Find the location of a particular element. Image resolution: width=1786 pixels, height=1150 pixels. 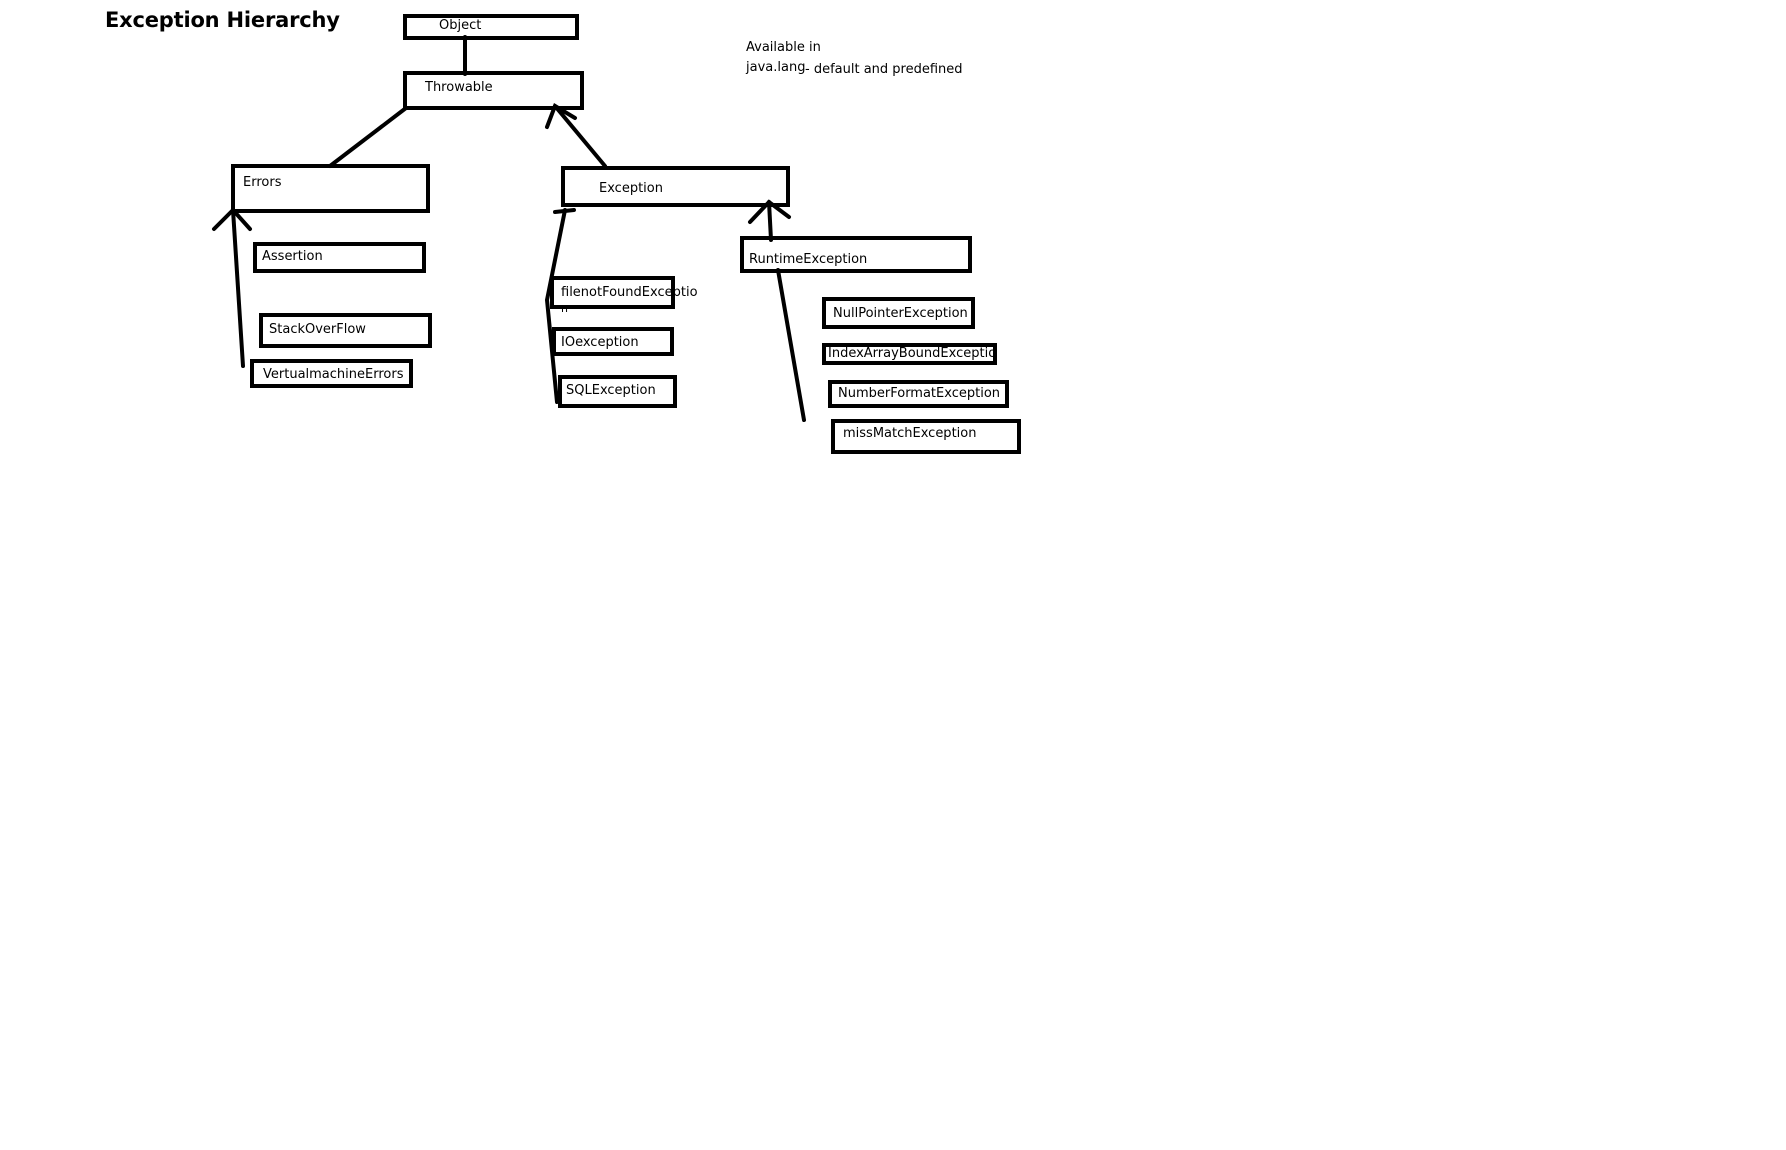

node-exception-label: Exception is located at coordinates (631, 188).